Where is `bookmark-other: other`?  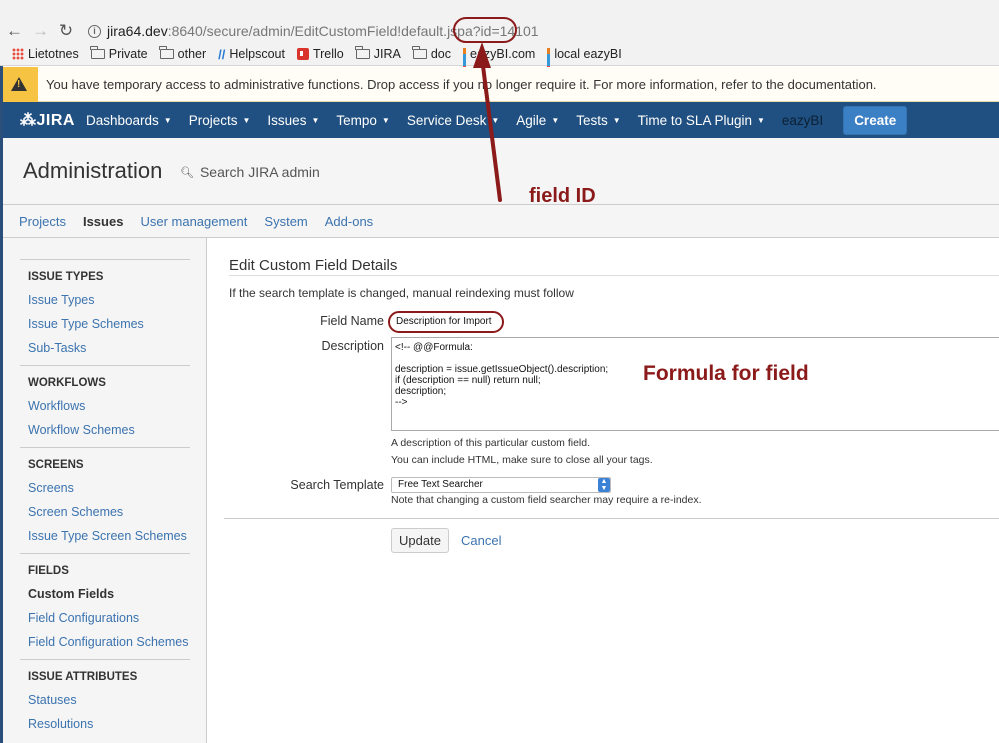 bookmark-other: other is located at coordinates (183, 53).